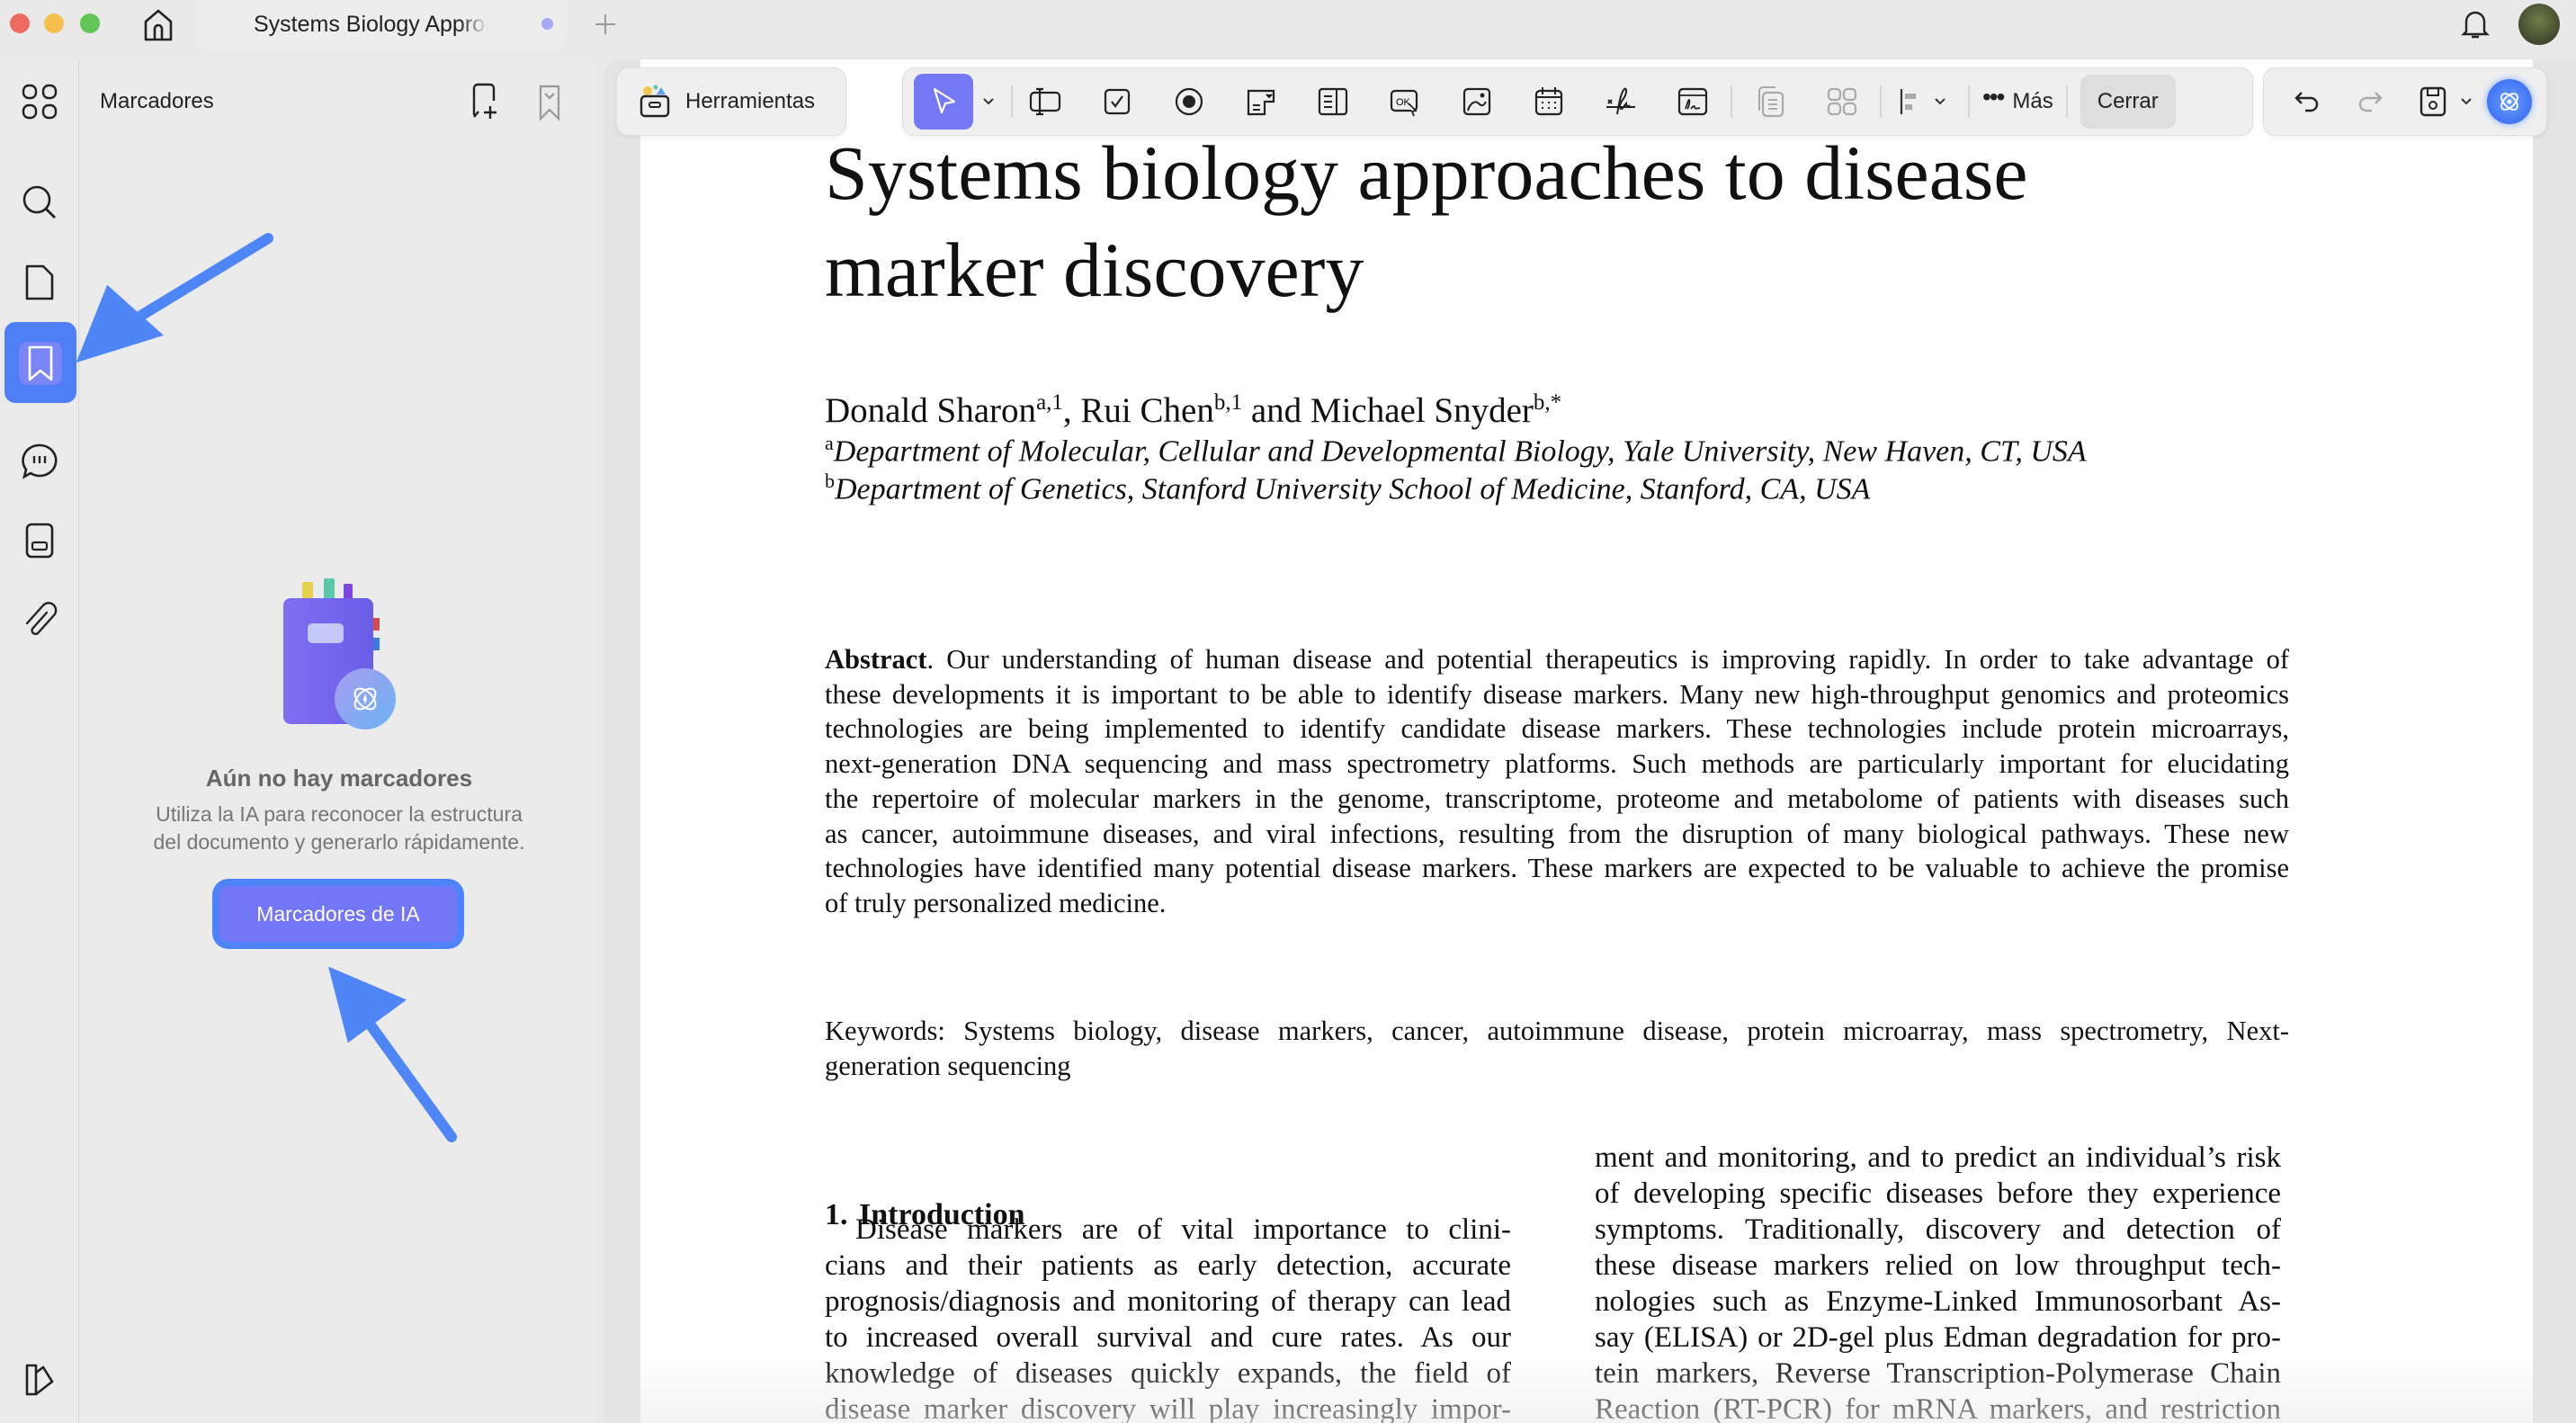 This screenshot has width=2576, height=1423. I want to click on grid-icon, so click(1842, 101).